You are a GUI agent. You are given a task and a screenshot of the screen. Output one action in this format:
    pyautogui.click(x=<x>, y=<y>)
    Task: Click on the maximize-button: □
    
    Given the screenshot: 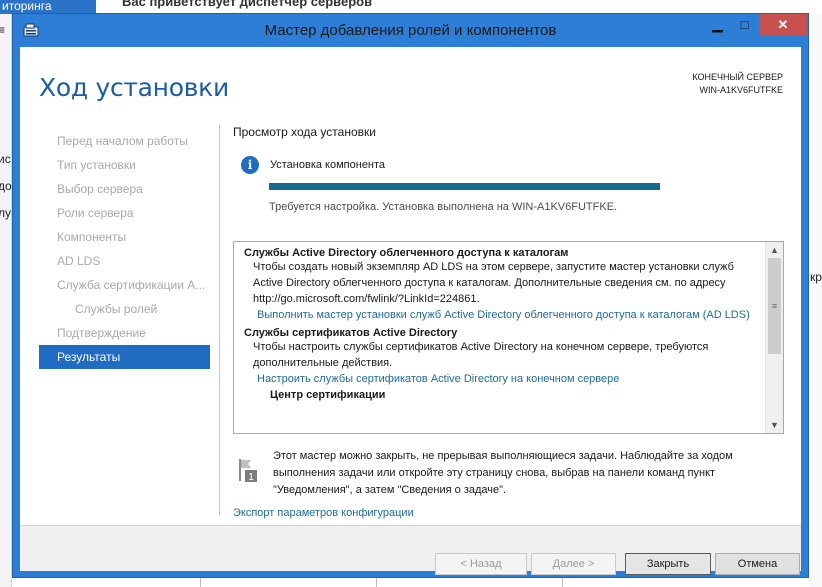 What is the action you would take?
    pyautogui.click(x=744, y=24)
    